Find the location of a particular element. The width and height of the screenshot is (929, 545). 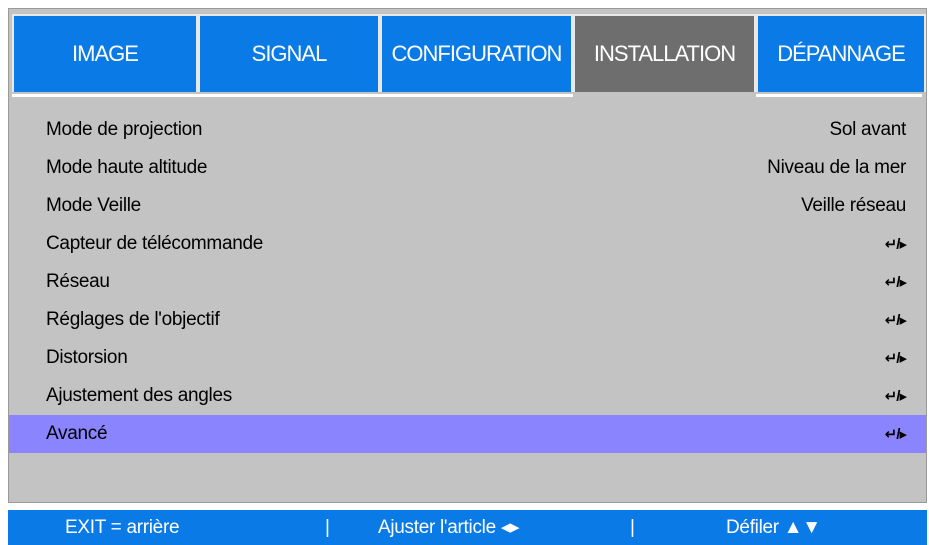

menu-item-mode-veille: Mode Veille Veille réseau is located at coordinates (467, 206).